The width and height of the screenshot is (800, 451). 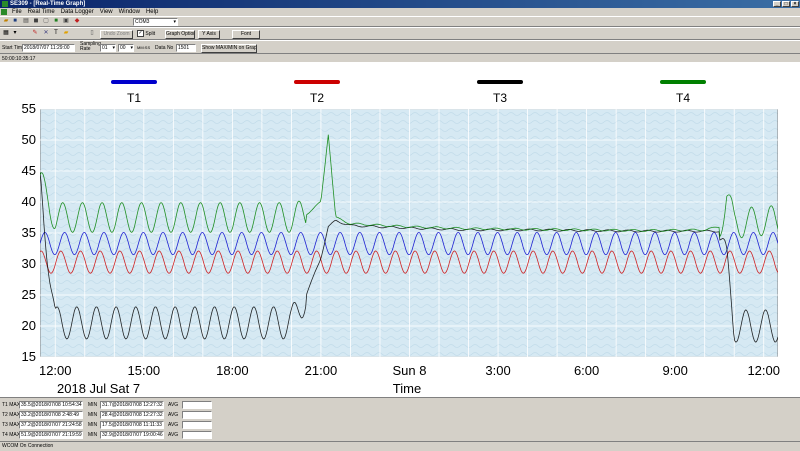 I want to click on legend-line-t1, so click(x=134, y=82).